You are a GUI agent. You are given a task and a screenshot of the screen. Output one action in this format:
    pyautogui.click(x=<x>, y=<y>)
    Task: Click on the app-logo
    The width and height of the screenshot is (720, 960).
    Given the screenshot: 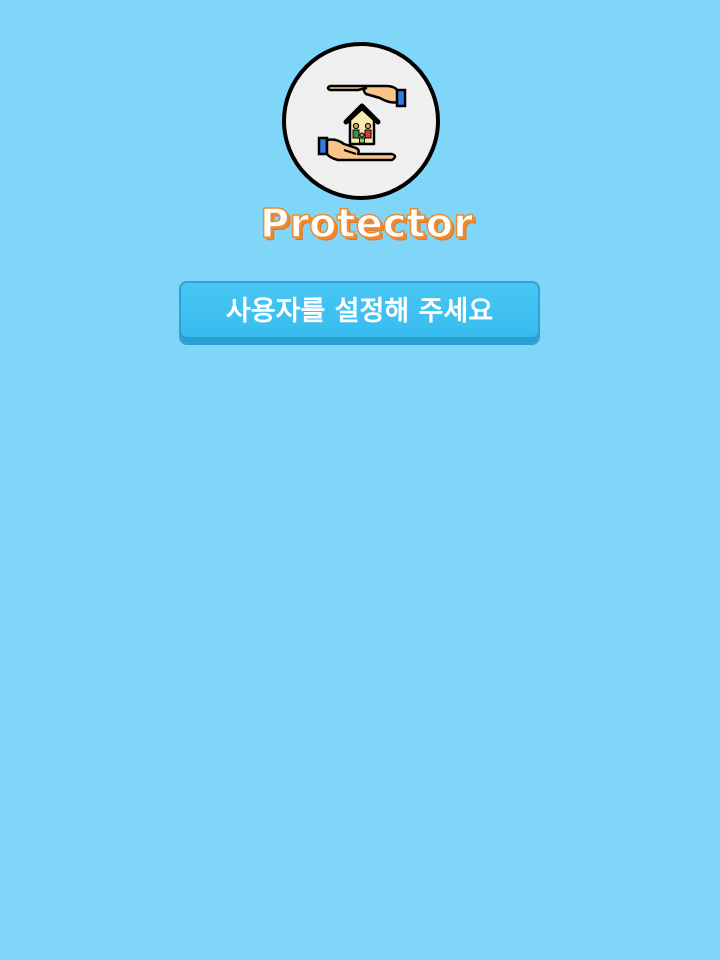 What is the action you would take?
    pyautogui.click(x=361, y=121)
    